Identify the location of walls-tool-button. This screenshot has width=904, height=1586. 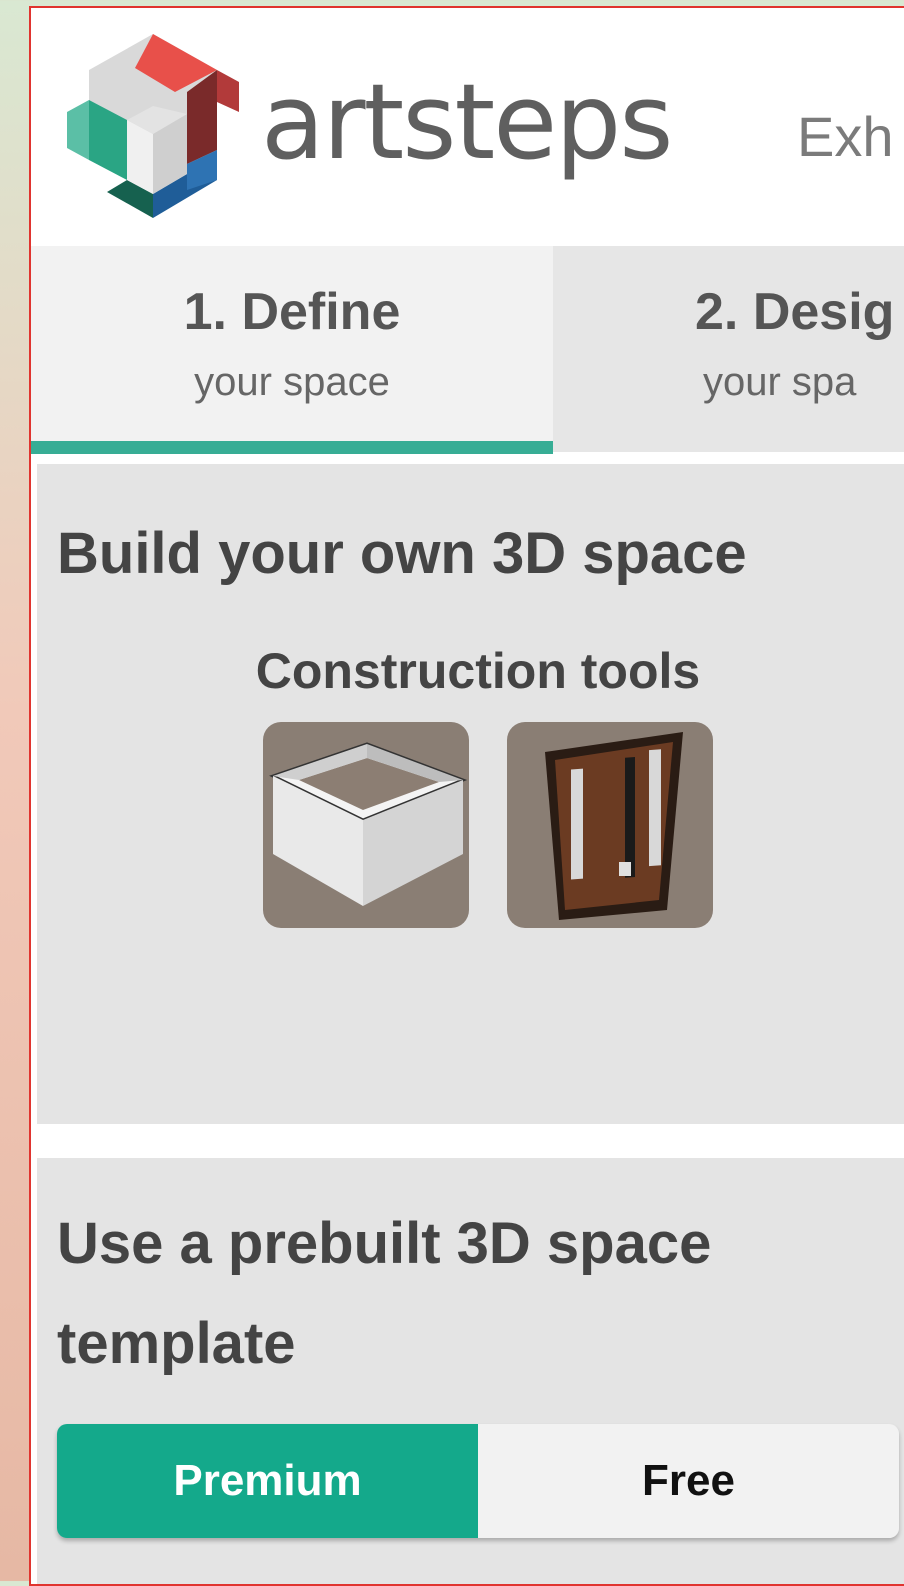
(366, 825).